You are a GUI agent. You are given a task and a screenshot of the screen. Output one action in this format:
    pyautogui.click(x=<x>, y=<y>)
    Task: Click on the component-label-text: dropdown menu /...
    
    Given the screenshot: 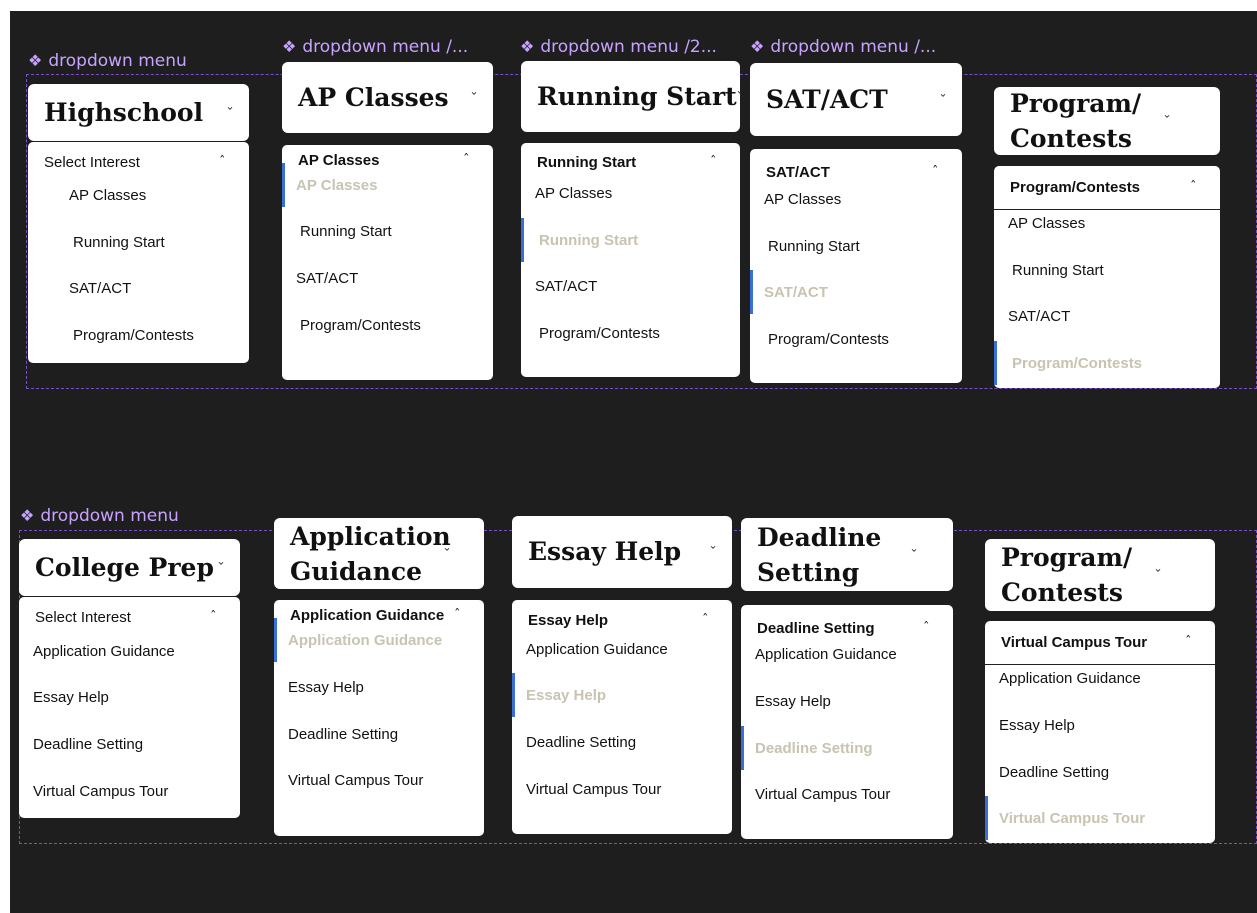 What is the action you would take?
    pyautogui.click(x=385, y=47)
    